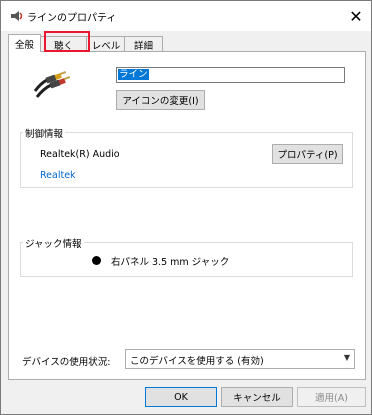  What do you see at coordinates (67, 41) in the screenshot?
I see `highlight-box` at bounding box center [67, 41].